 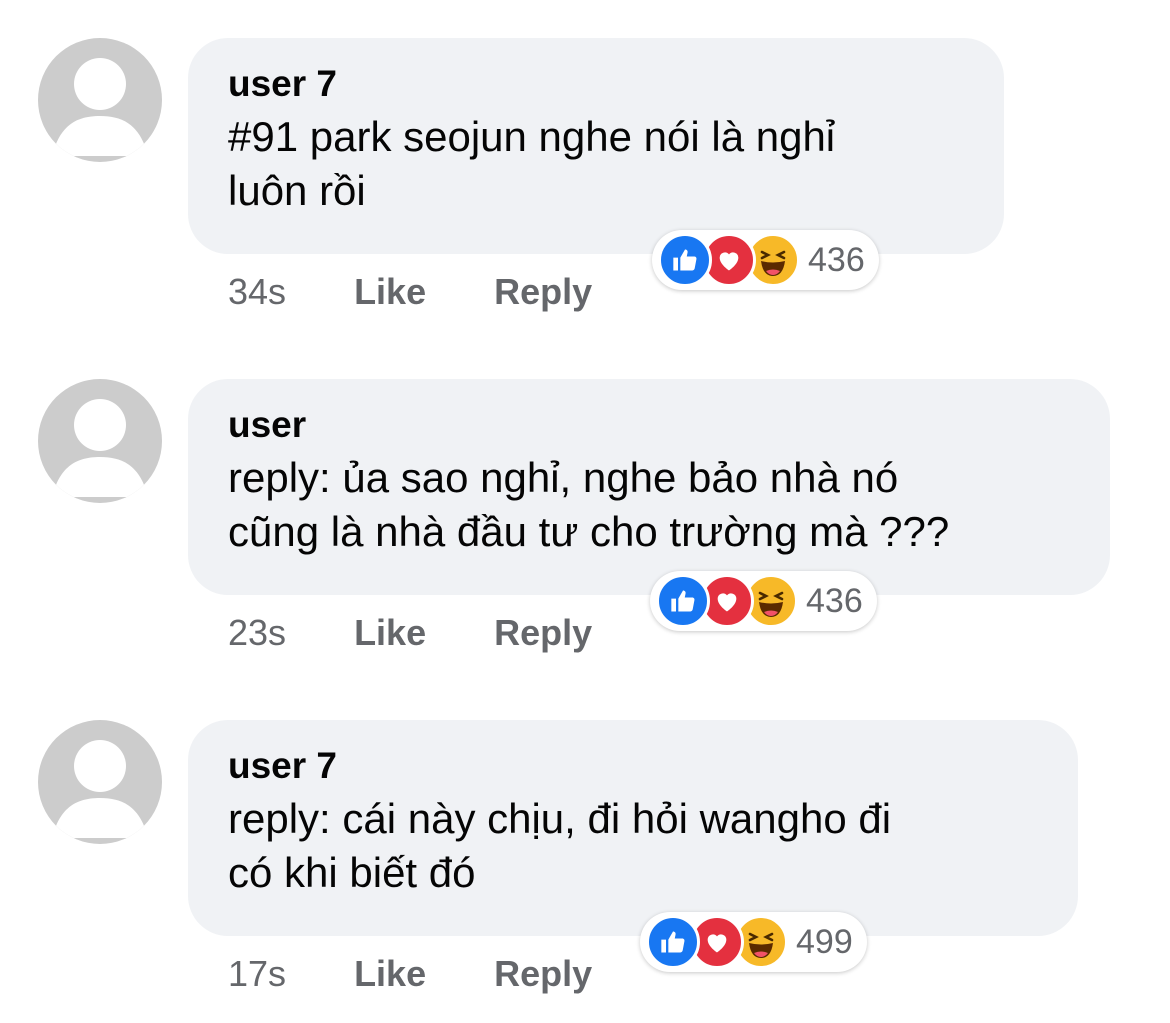 I want to click on comment-time: 34s, so click(x=257, y=291).